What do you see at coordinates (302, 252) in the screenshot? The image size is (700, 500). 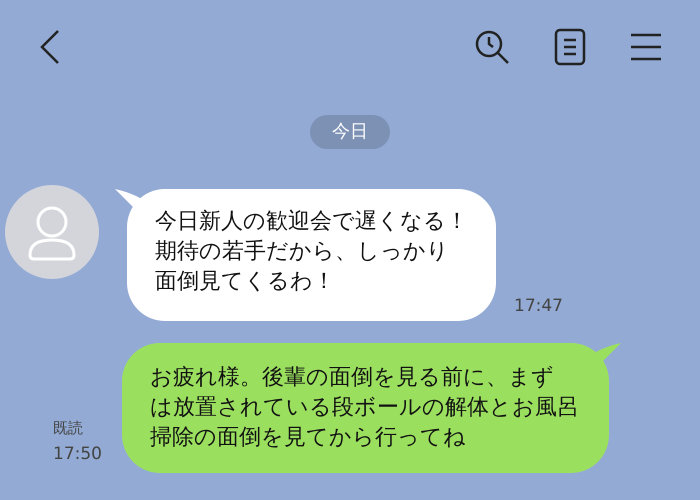 I see `message-line: 期待の若手だから、しっかり` at bounding box center [302, 252].